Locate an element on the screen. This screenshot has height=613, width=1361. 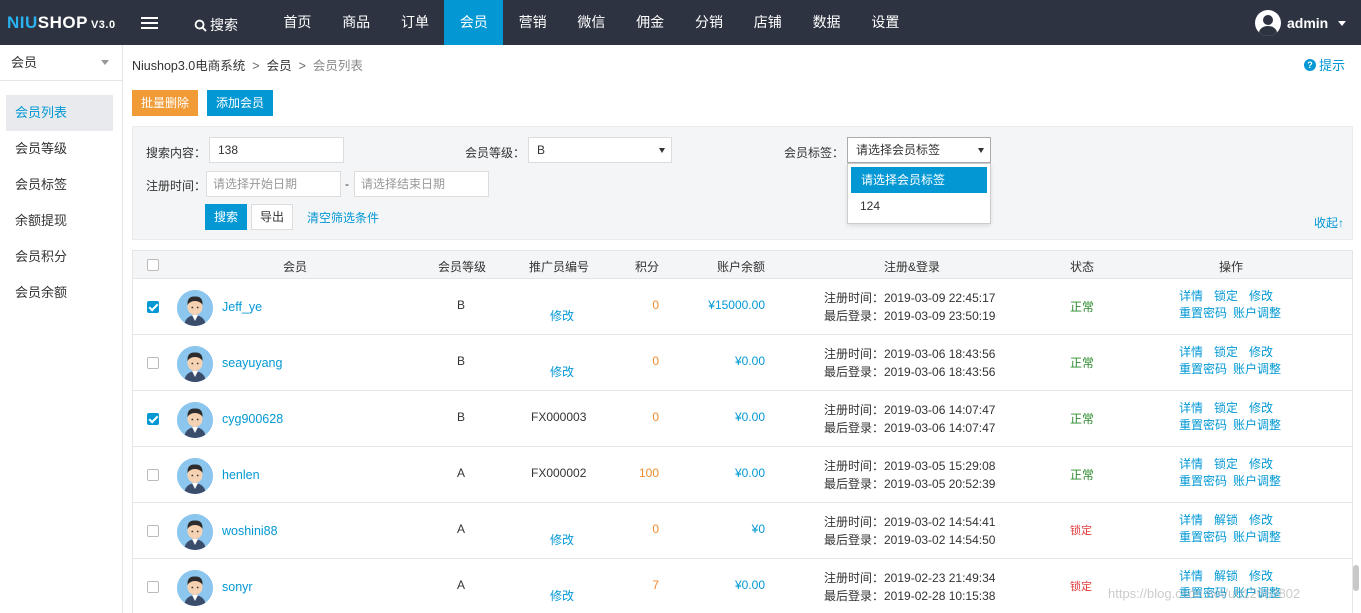
member-name: henlen is located at coordinates (241, 475).